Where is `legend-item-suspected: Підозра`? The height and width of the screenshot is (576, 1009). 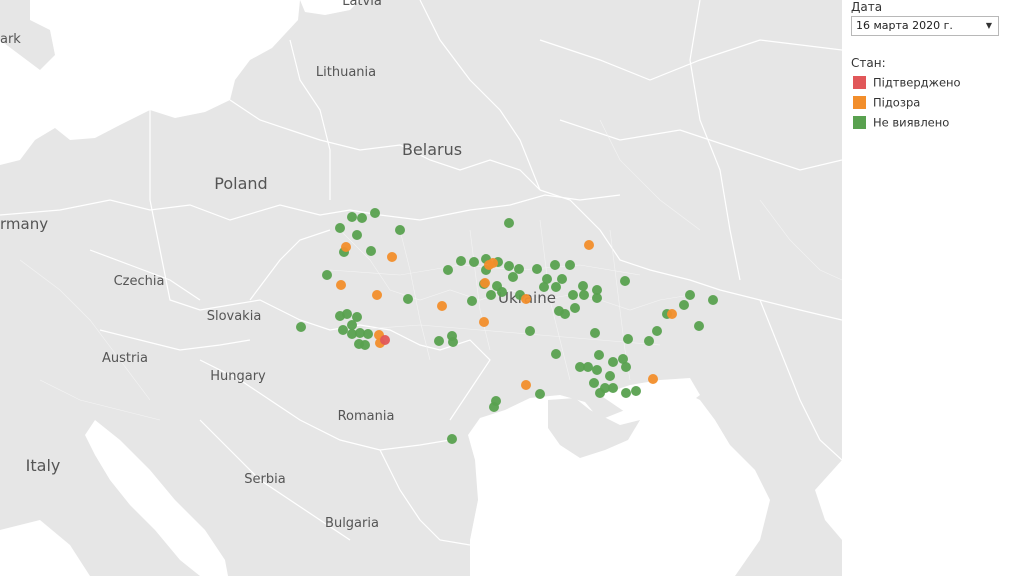 legend-item-suspected: Підозра is located at coordinates (887, 102).